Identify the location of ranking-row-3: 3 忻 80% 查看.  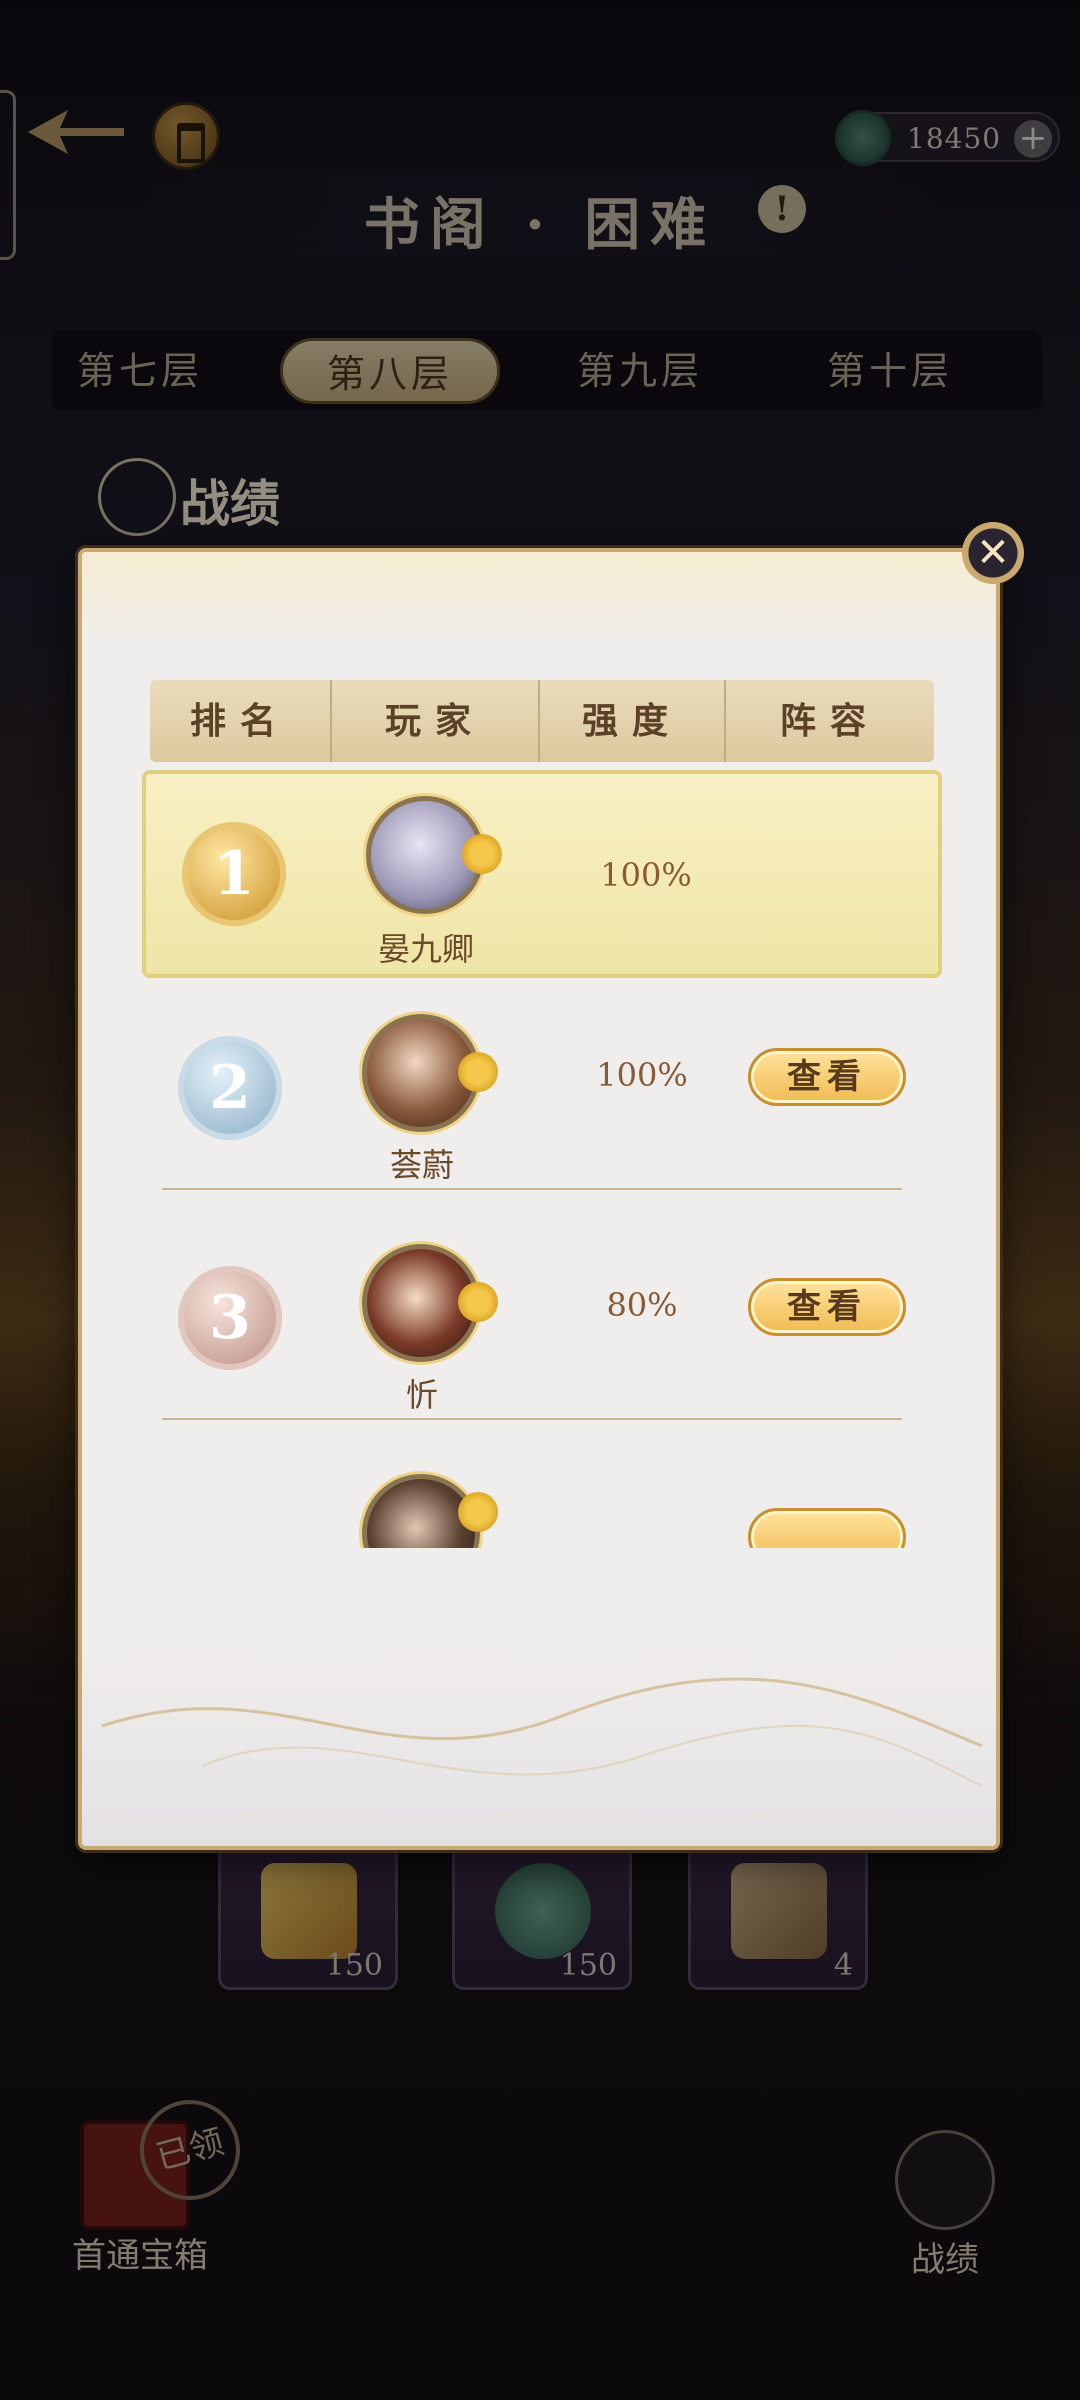
(542, 1326).